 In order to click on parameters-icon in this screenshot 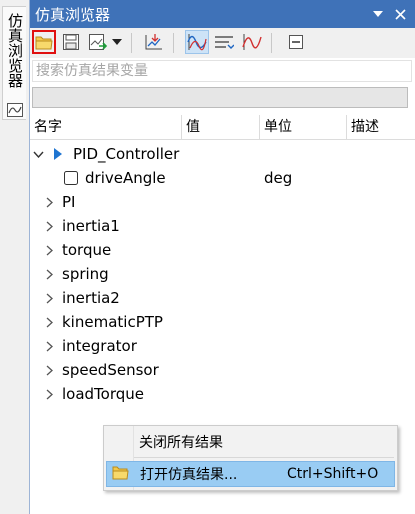, I will do `click(224, 42)`.